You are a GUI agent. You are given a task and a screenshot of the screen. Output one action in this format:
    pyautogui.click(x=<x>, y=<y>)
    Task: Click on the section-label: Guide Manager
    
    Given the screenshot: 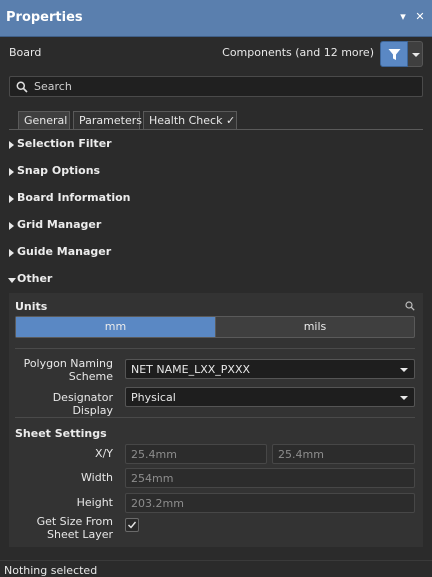 What is the action you would take?
    pyautogui.click(x=64, y=251)
    